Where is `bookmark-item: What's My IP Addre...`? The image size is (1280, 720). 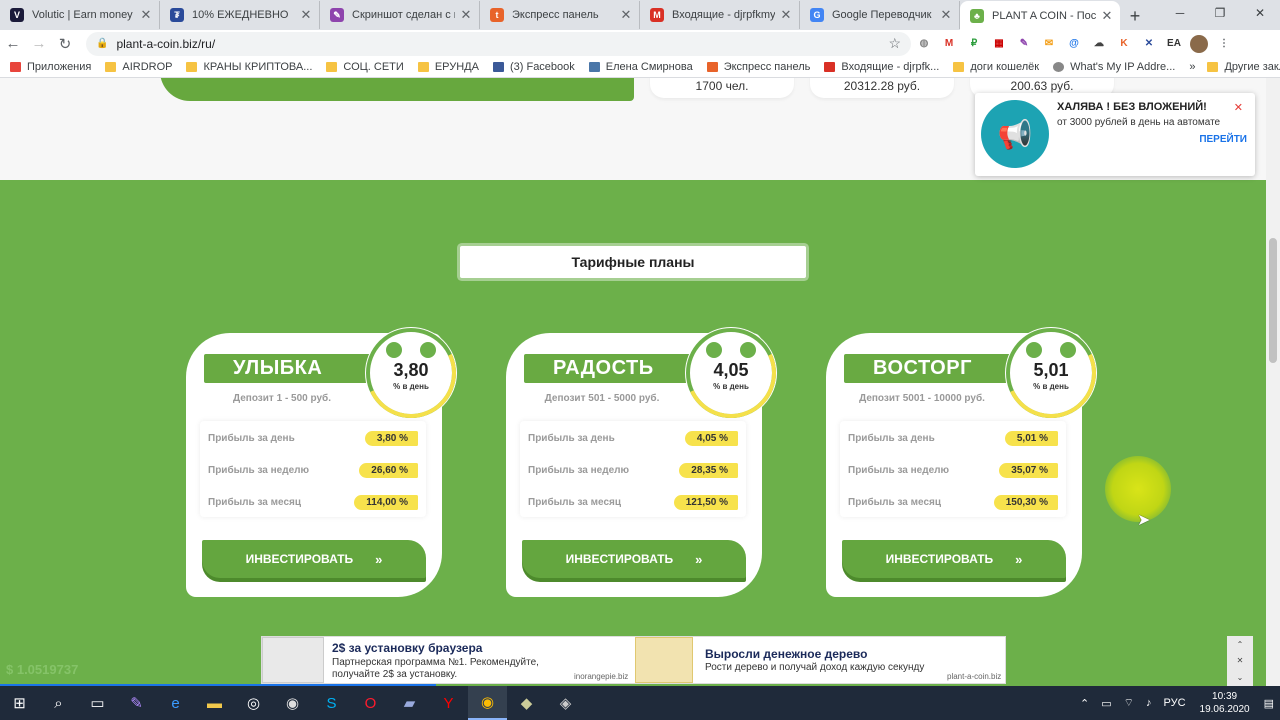 bookmark-item: What's My IP Addre... is located at coordinates (1114, 67).